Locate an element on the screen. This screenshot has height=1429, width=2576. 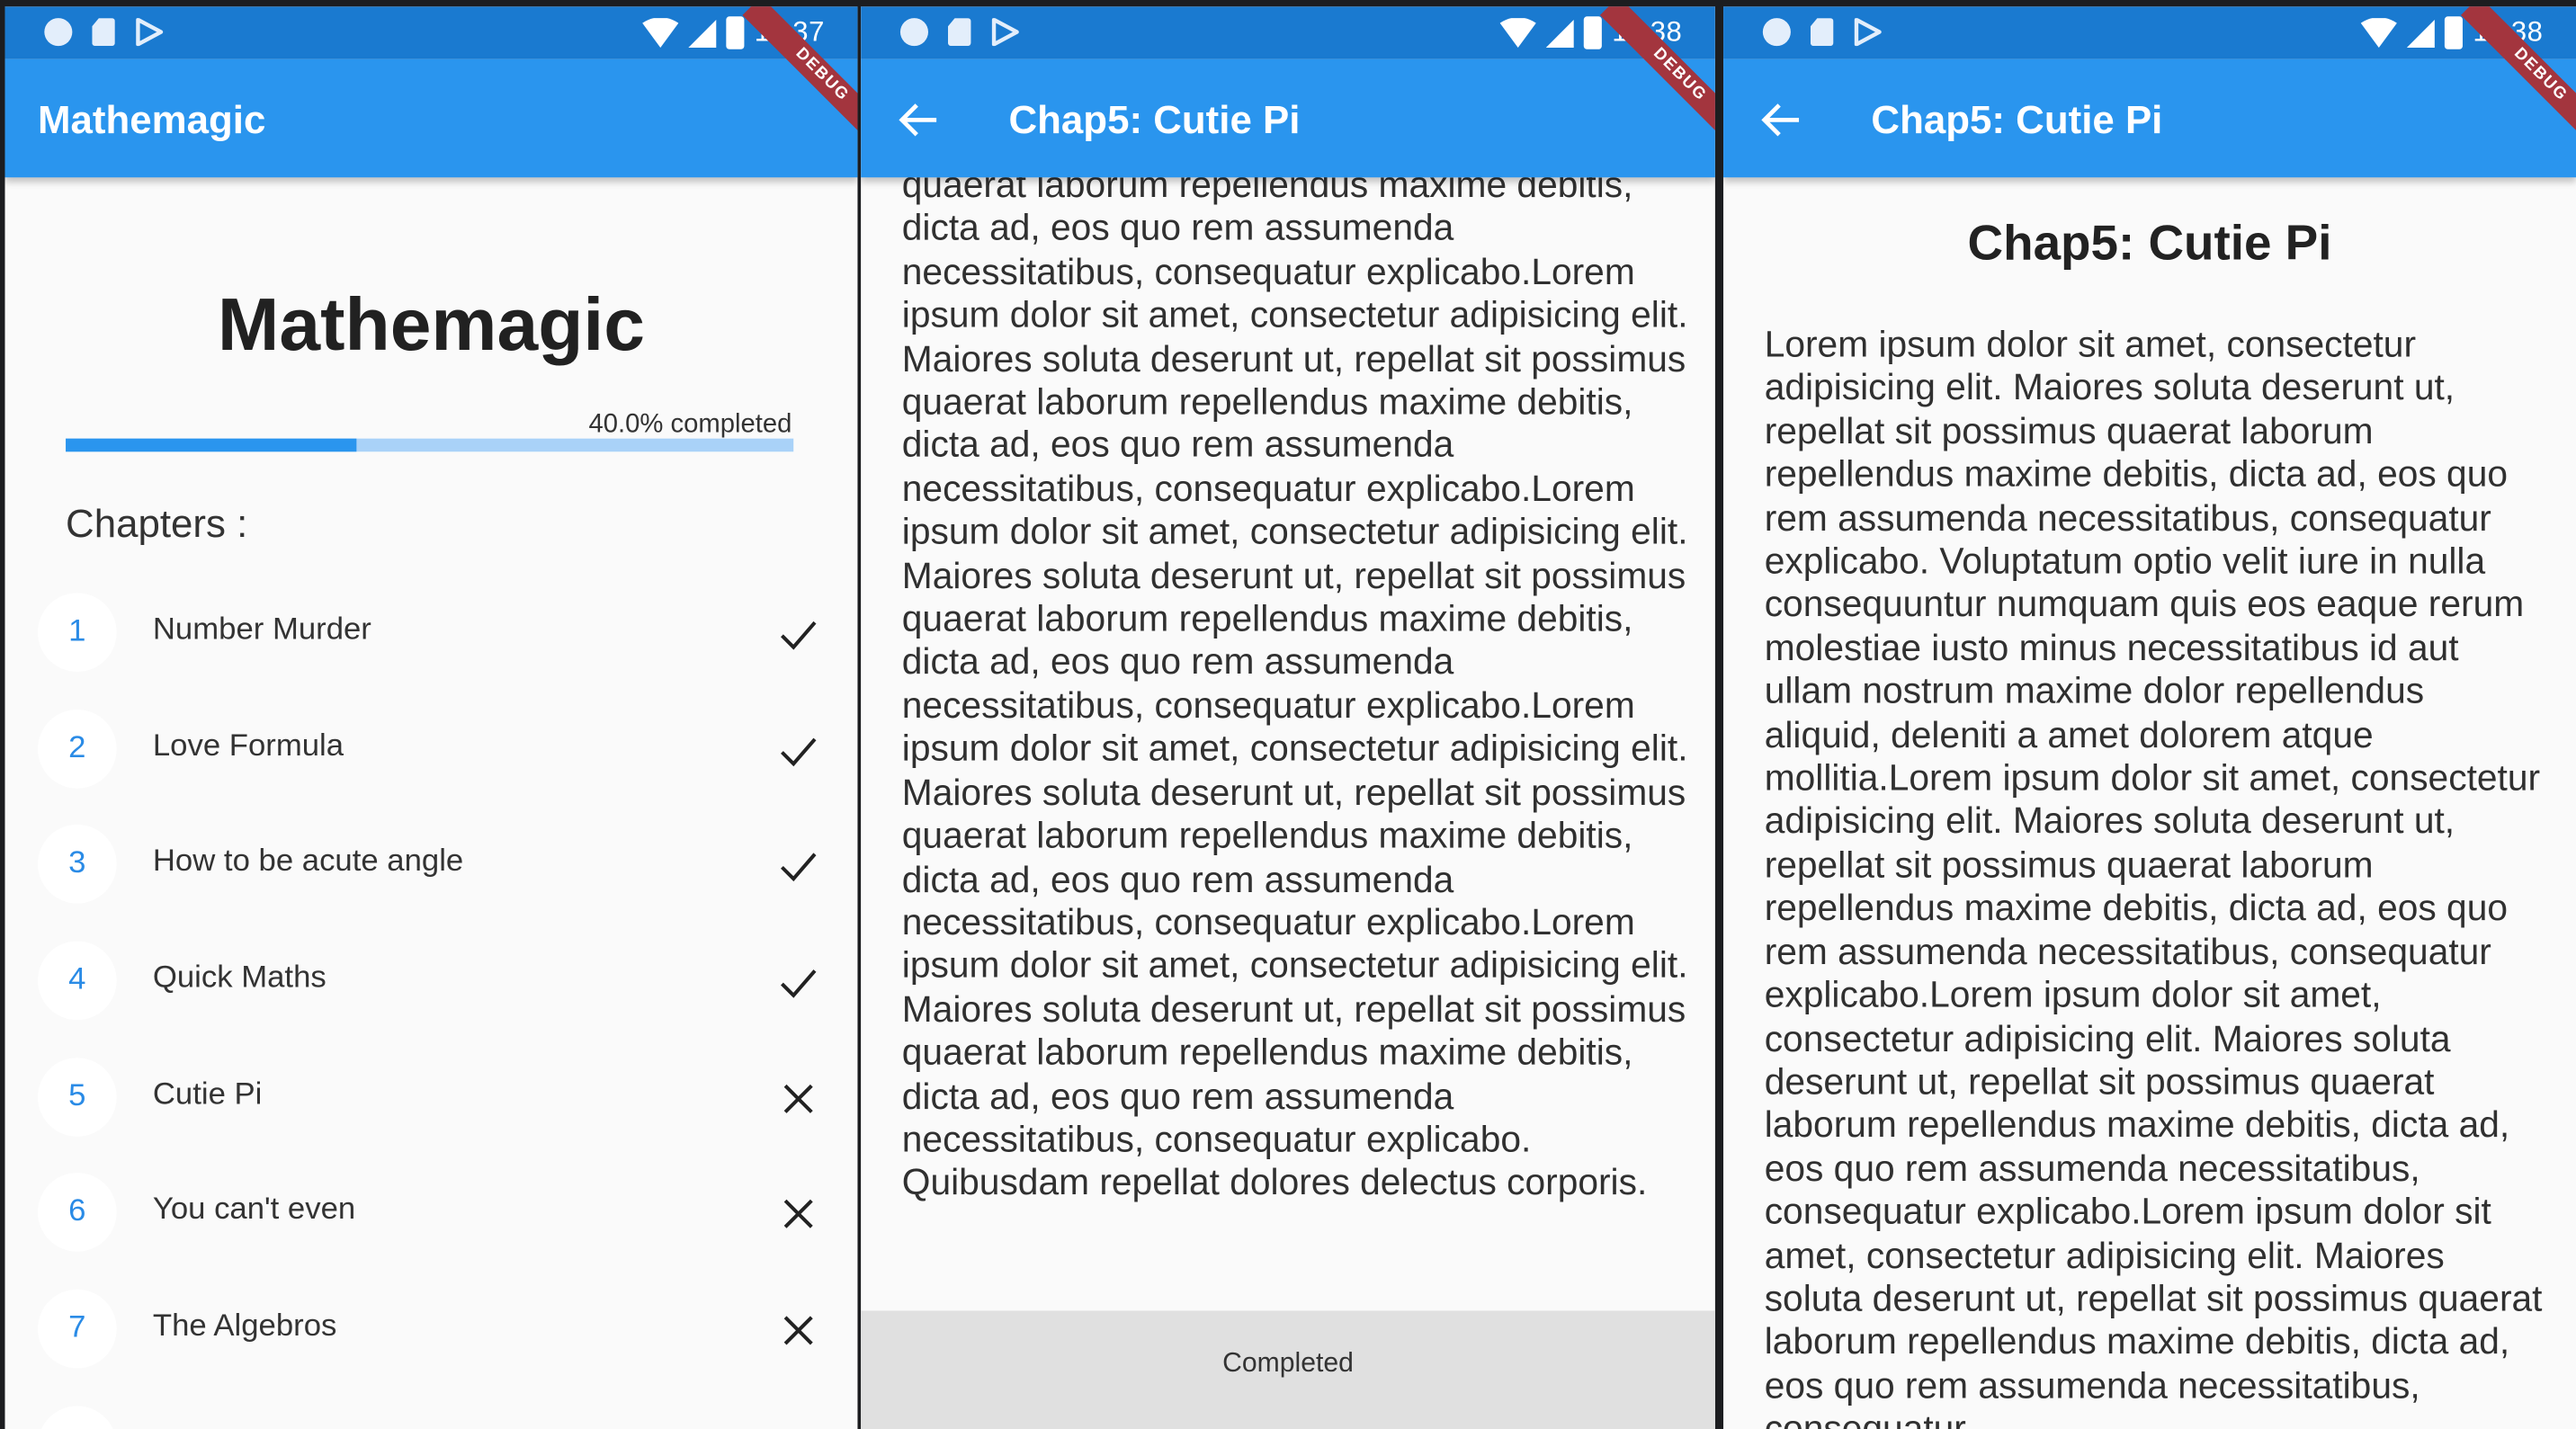
chapter-title: Cutie Pi is located at coordinates (207, 1094).